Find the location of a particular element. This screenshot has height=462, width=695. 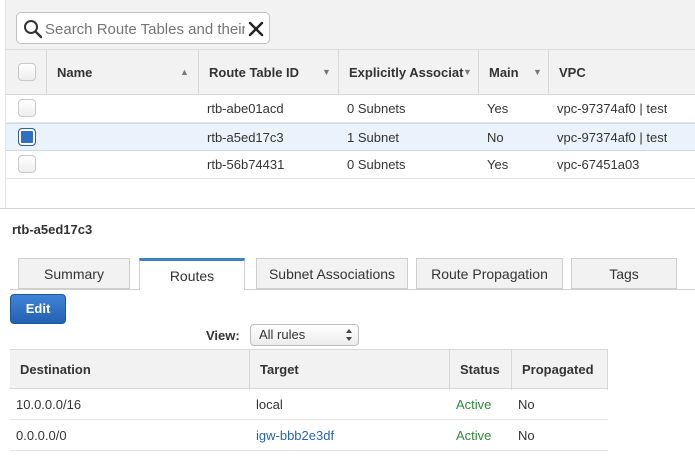

route-target-link: igw-bbb2e3df is located at coordinates (292, 435).